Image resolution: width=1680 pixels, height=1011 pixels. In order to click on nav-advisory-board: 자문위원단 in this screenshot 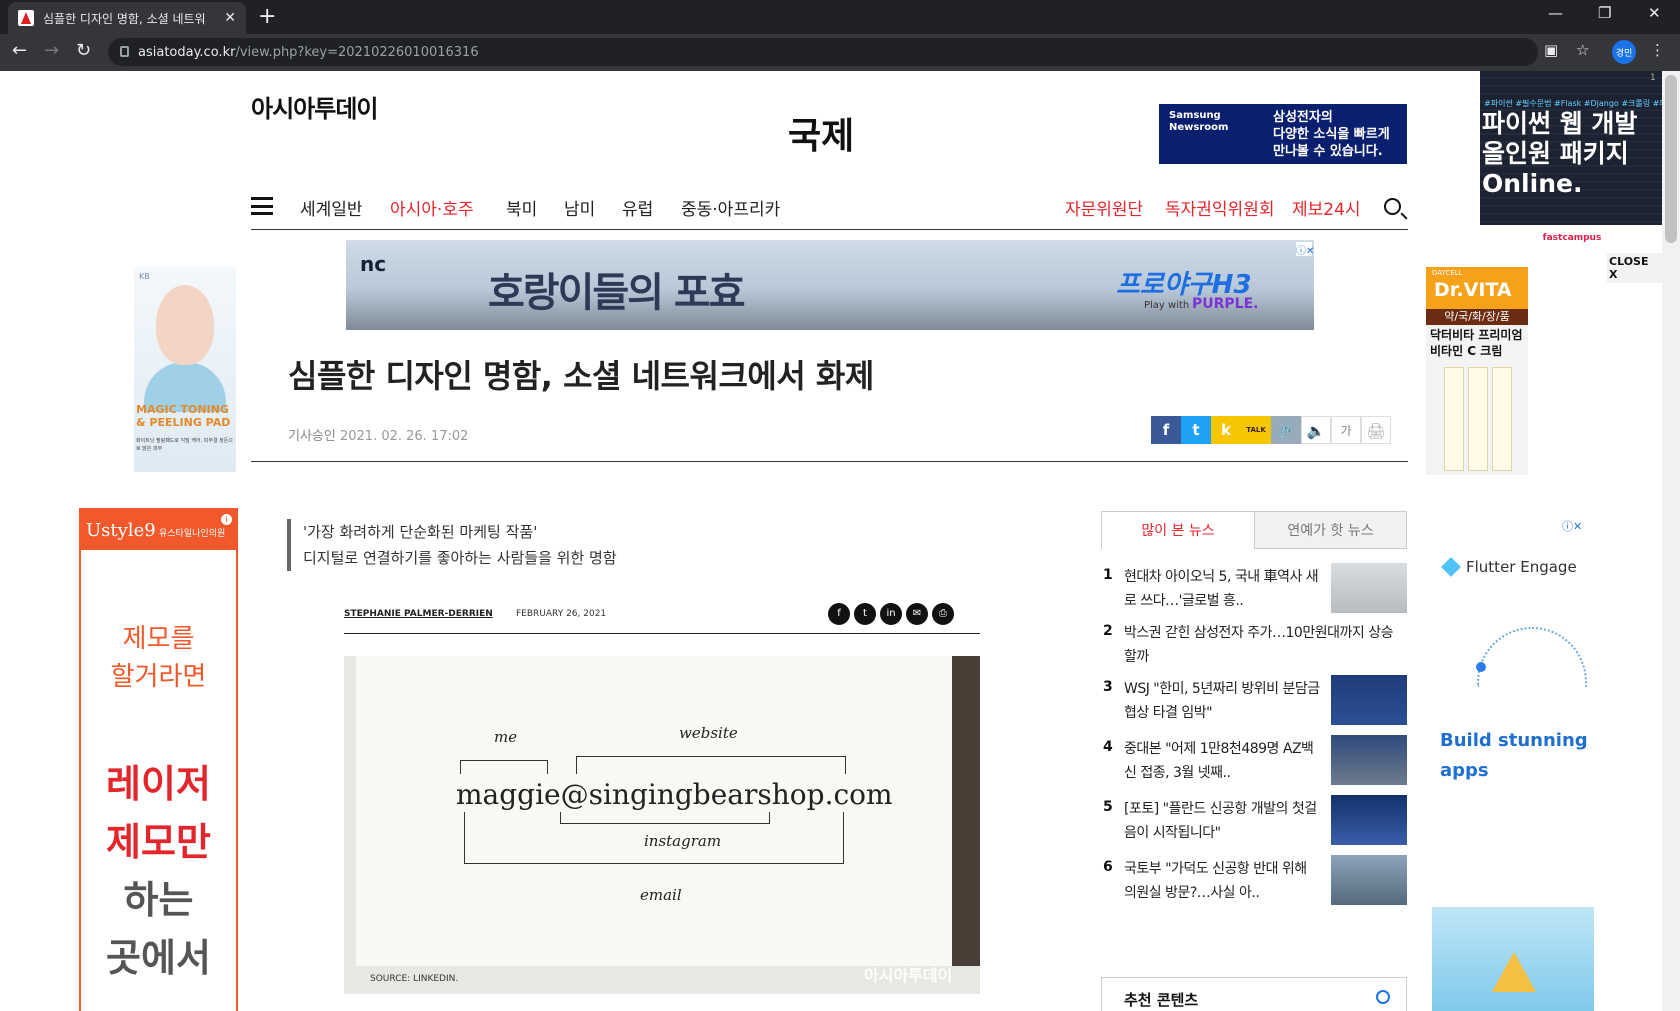, I will do `click(1104, 207)`.